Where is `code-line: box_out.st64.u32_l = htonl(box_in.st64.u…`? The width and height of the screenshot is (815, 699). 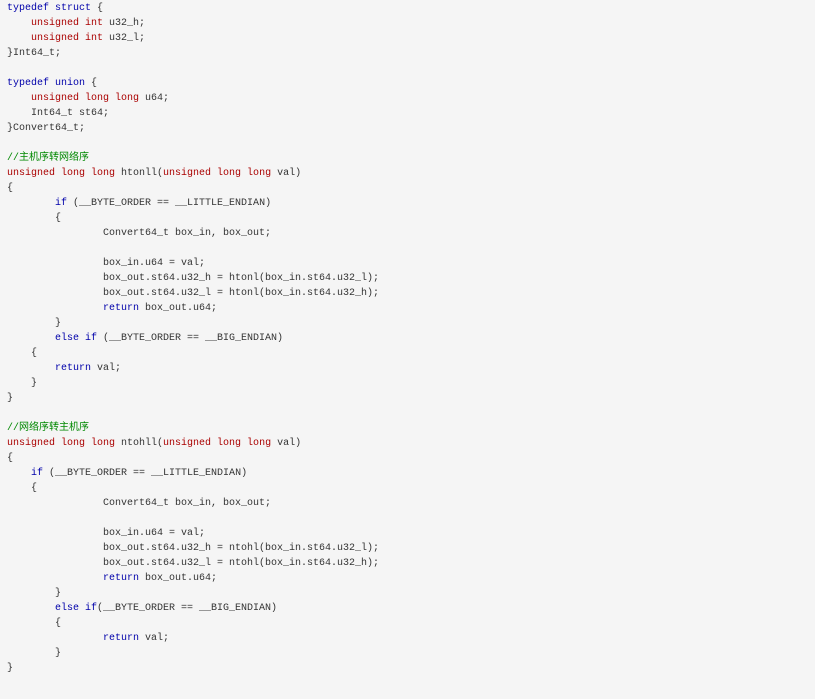 code-line: box_out.st64.u32_l = htonl(box_in.st64.u… is located at coordinates (193, 293).